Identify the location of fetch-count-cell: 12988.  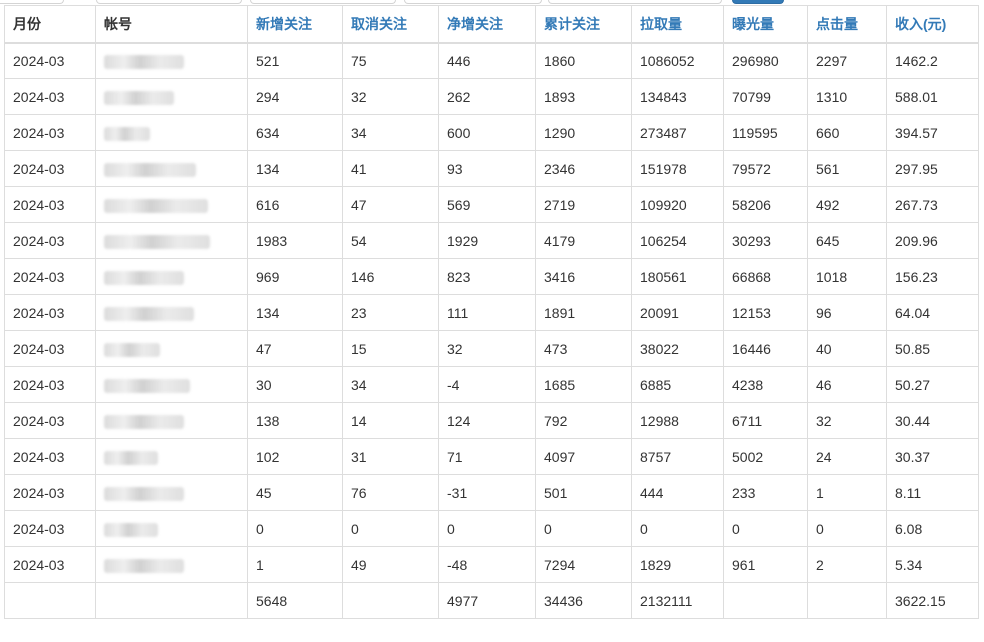
(677, 420).